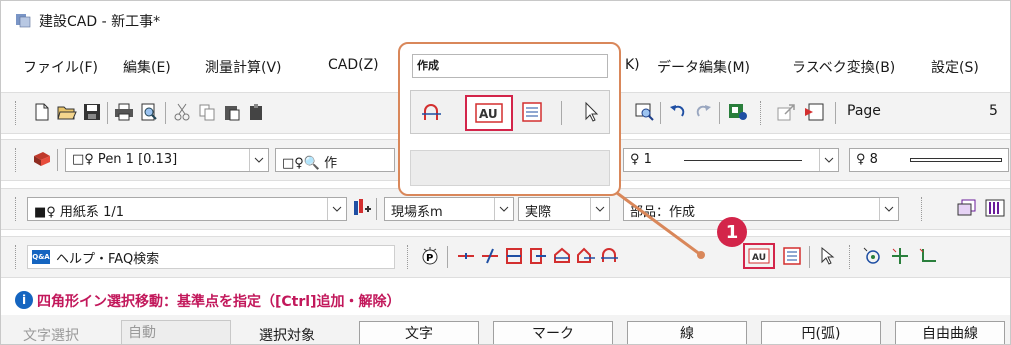 This screenshot has width=1011, height=345. Describe the element at coordinates (732, 232) in the screenshot. I see `callout-badge: 1` at that location.